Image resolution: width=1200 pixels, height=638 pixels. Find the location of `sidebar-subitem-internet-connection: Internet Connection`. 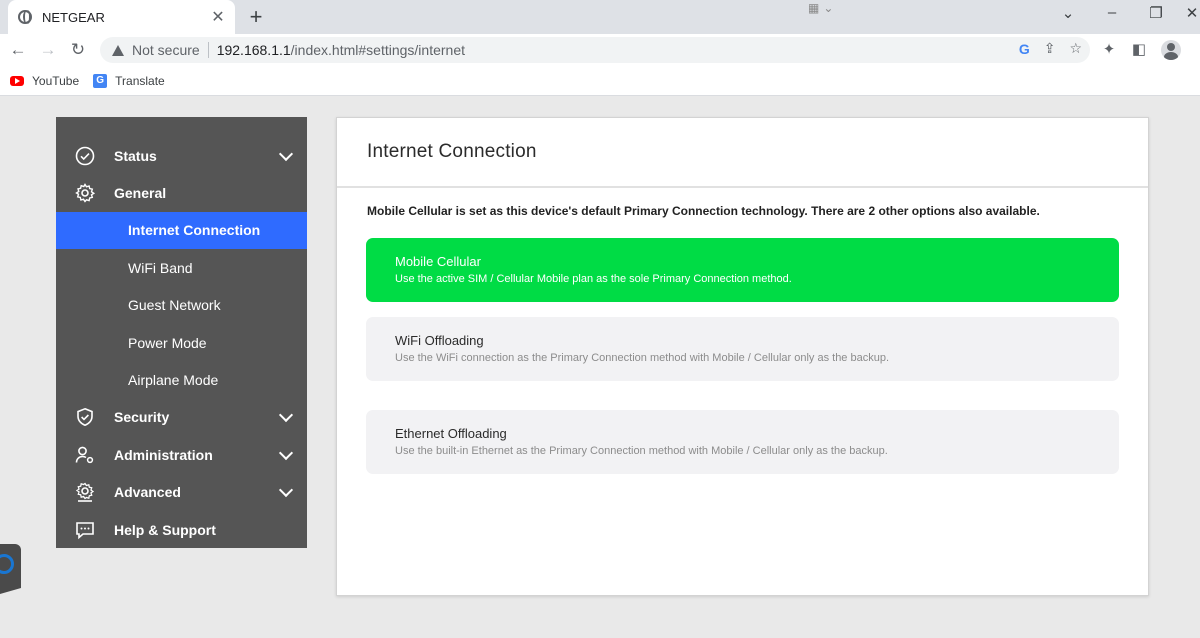

sidebar-subitem-internet-connection: Internet Connection is located at coordinates (181, 230).